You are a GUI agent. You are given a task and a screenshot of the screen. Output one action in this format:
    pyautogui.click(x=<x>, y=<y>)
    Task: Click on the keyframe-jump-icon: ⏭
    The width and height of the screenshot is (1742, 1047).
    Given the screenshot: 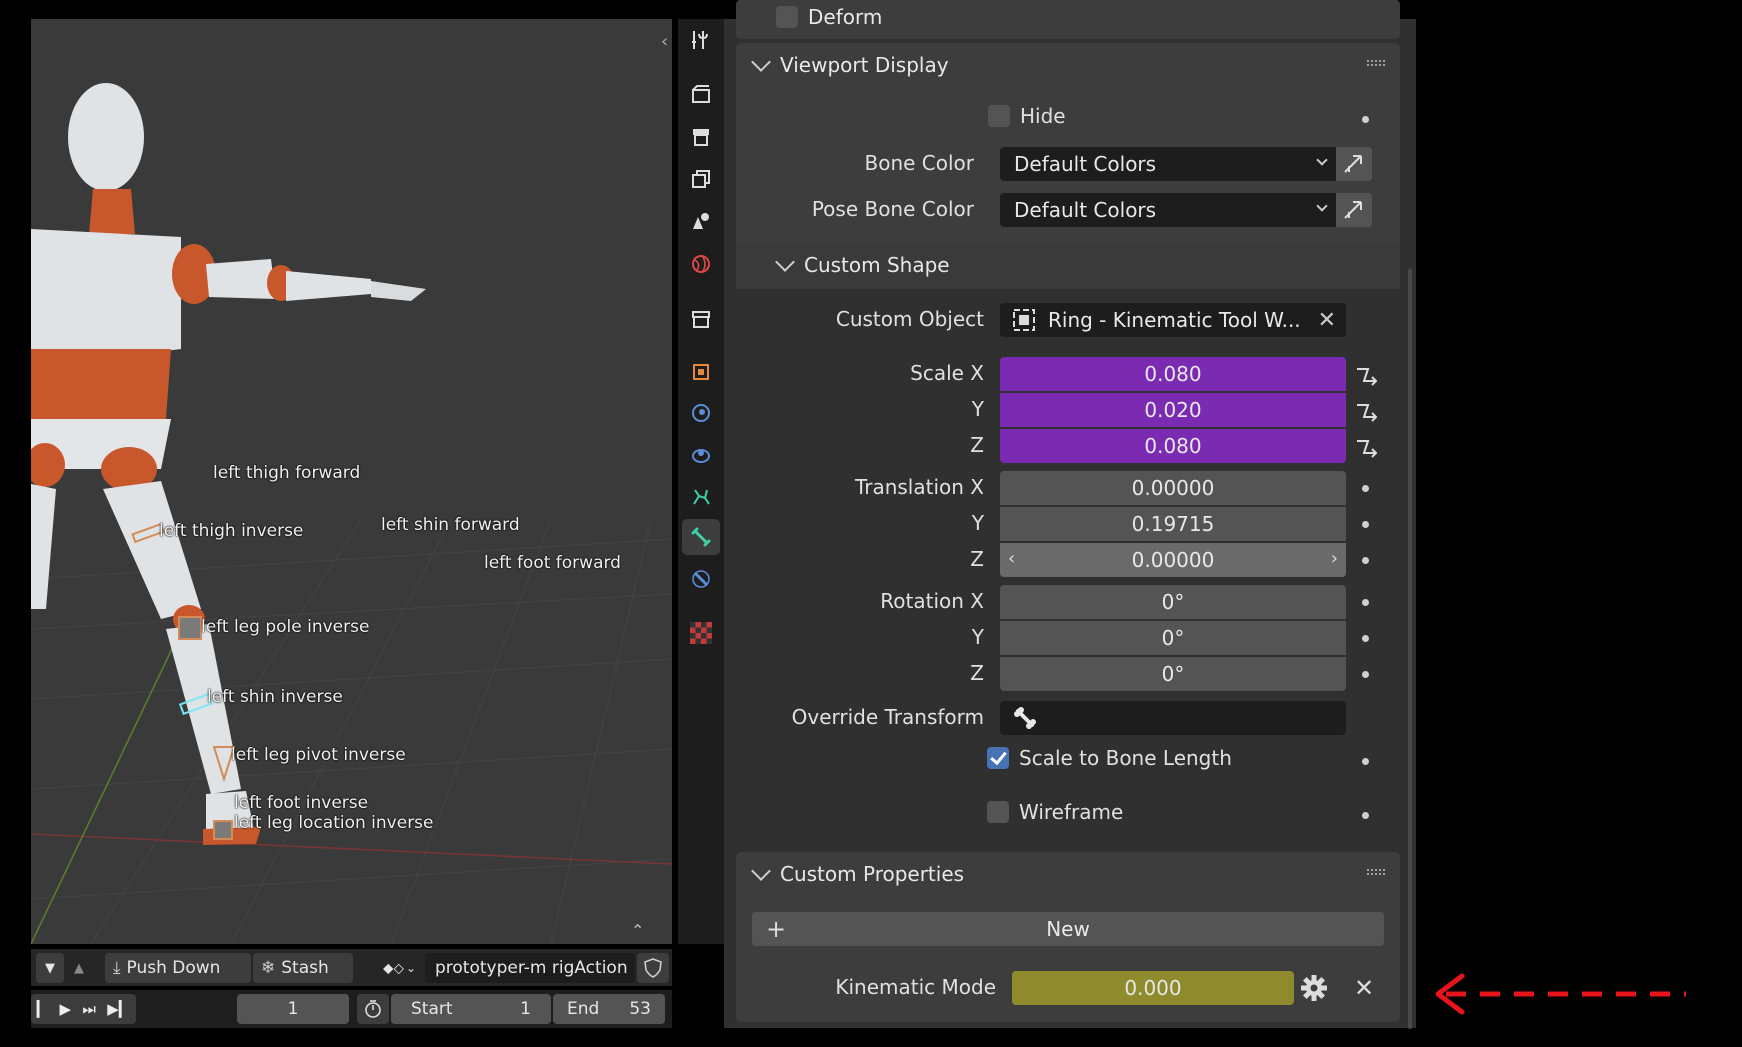 What is the action you would take?
    pyautogui.click(x=89, y=1009)
    